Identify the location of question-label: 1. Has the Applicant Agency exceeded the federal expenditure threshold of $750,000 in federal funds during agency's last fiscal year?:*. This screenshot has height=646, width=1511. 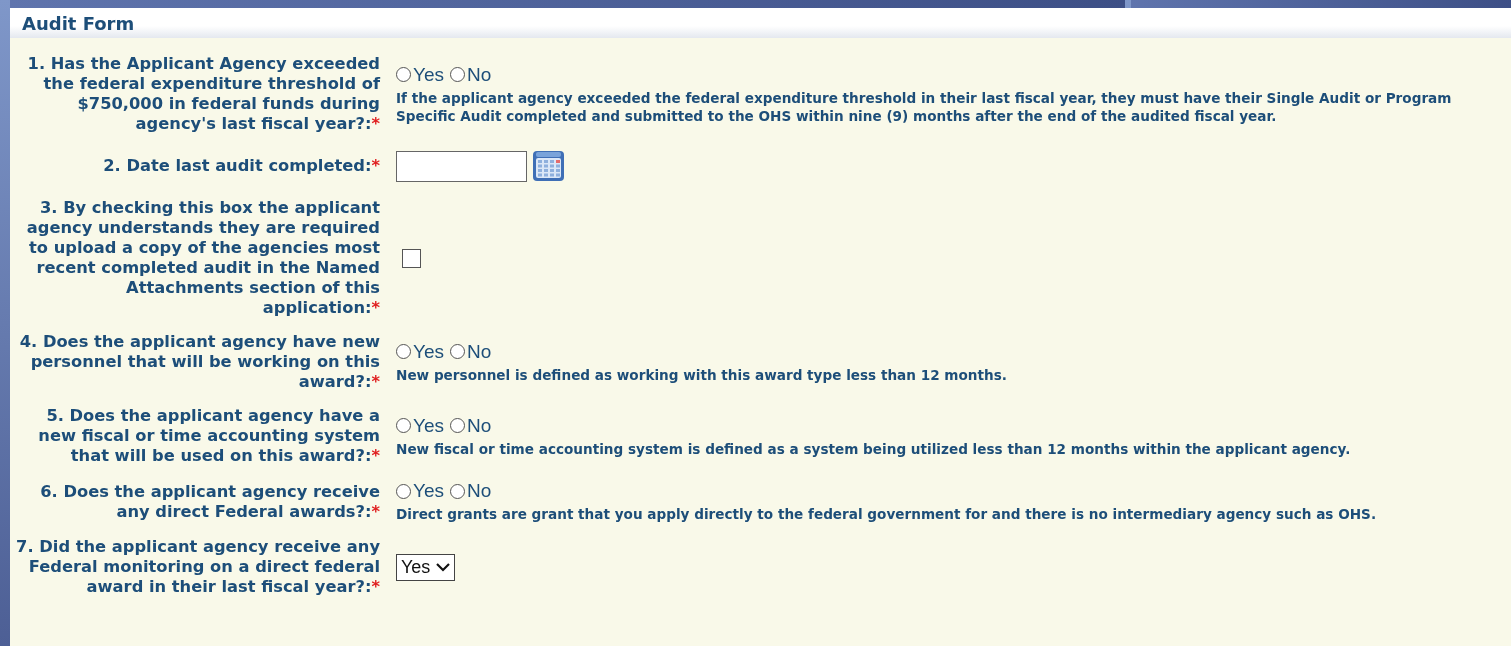
(203, 94).